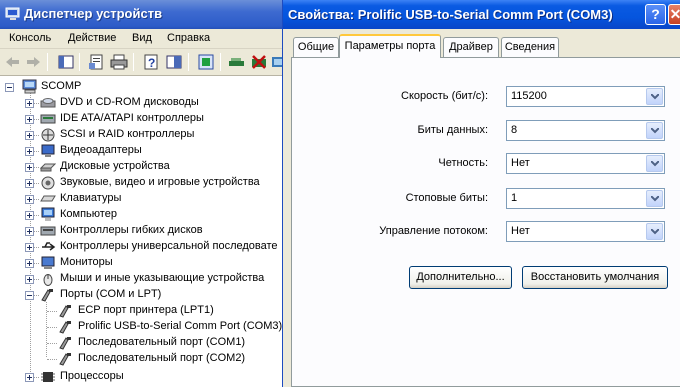  What do you see at coordinates (674, 14) in the screenshot?
I see `close-button: ✕` at bounding box center [674, 14].